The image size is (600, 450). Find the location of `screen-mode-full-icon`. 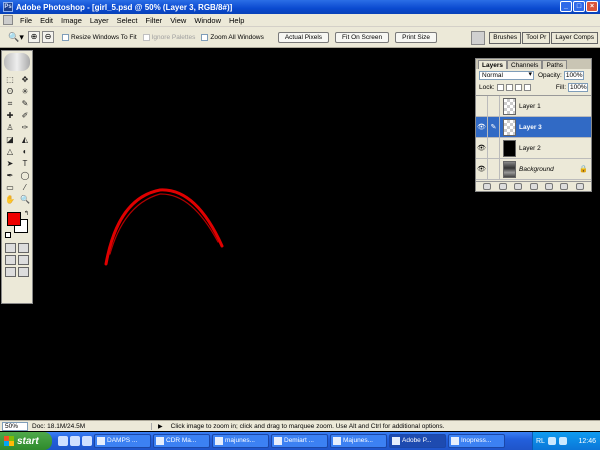

screen-mode-full-icon is located at coordinates (23, 260).